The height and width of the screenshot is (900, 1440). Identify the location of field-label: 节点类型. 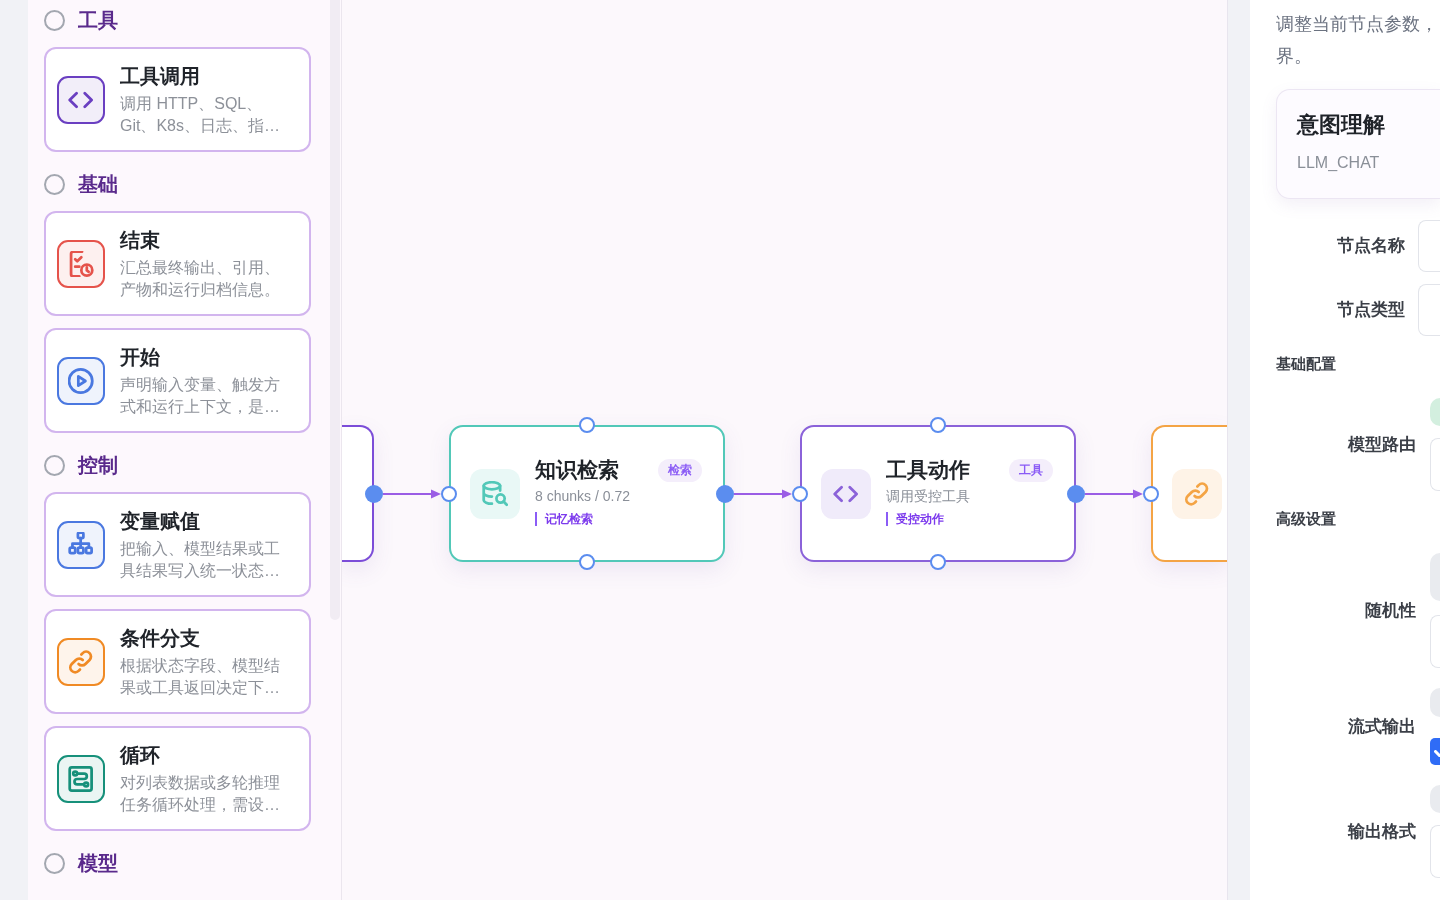
(1370, 310).